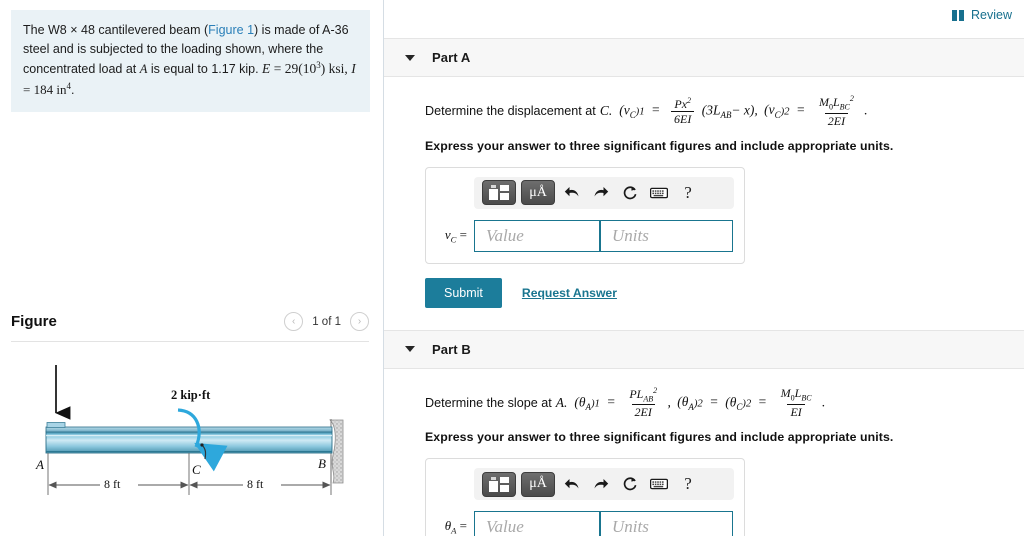  I want to click on part-b-f-lhs2: (θ, so click(683, 401).